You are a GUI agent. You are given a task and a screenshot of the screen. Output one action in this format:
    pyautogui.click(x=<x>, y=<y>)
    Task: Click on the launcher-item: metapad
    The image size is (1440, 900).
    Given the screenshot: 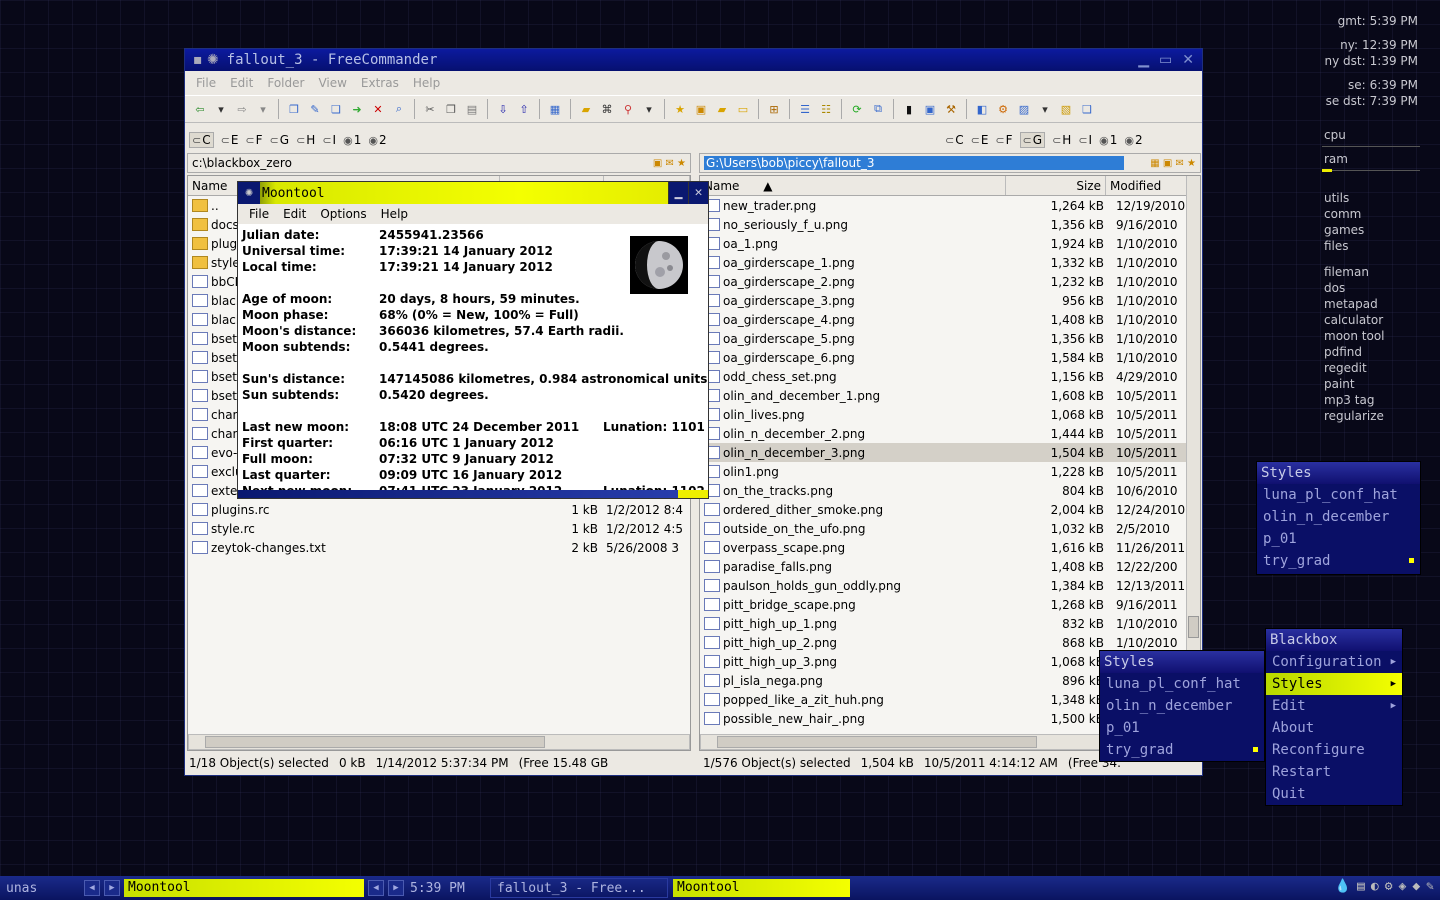 What is the action you would take?
    pyautogui.click(x=1354, y=304)
    